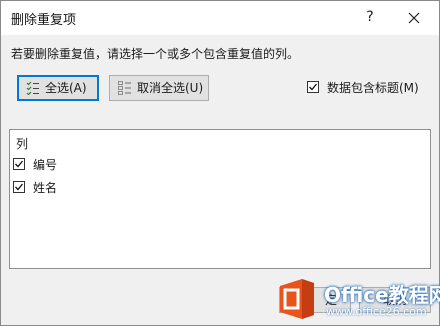  I want to click on watermark: Office教程网 www.office26.com, so click(357, 299).